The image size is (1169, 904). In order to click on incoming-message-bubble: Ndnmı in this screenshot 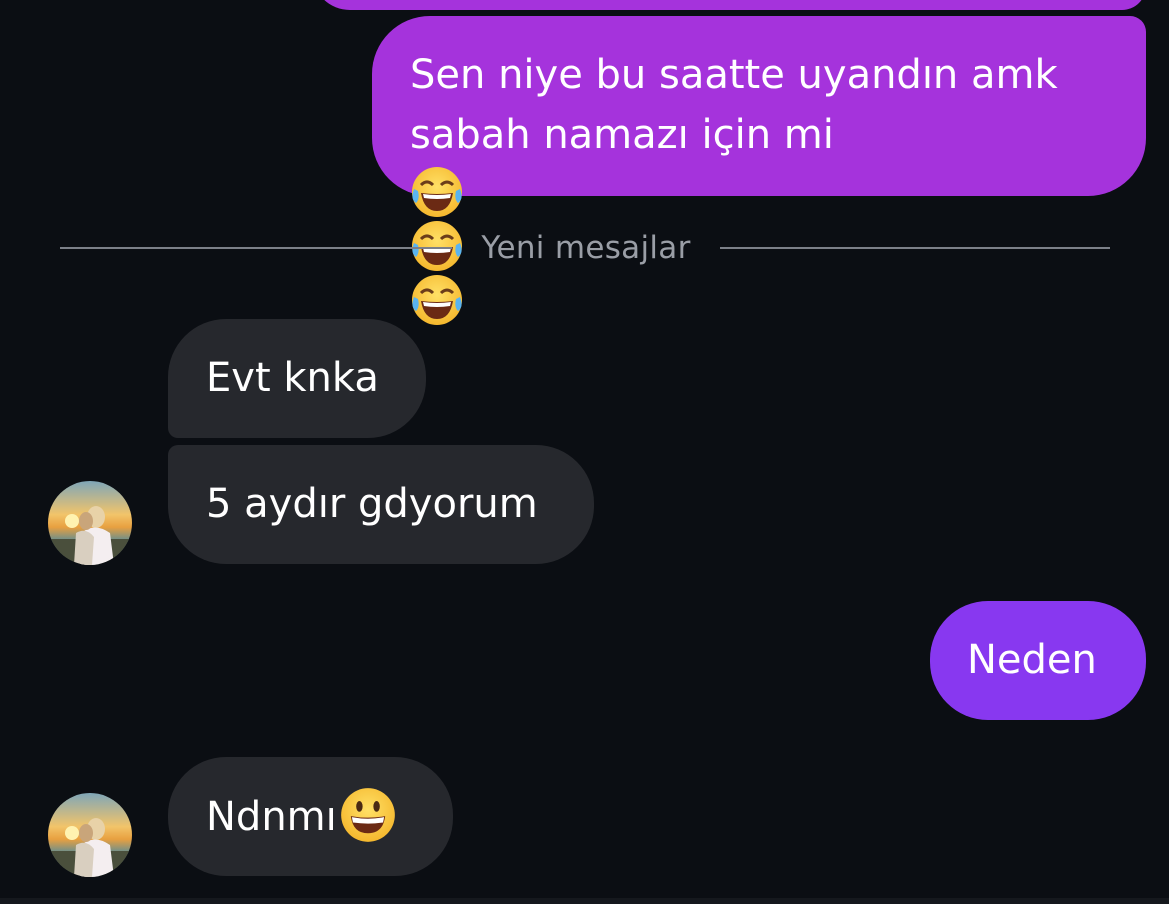, I will do `click(310, 816)`.